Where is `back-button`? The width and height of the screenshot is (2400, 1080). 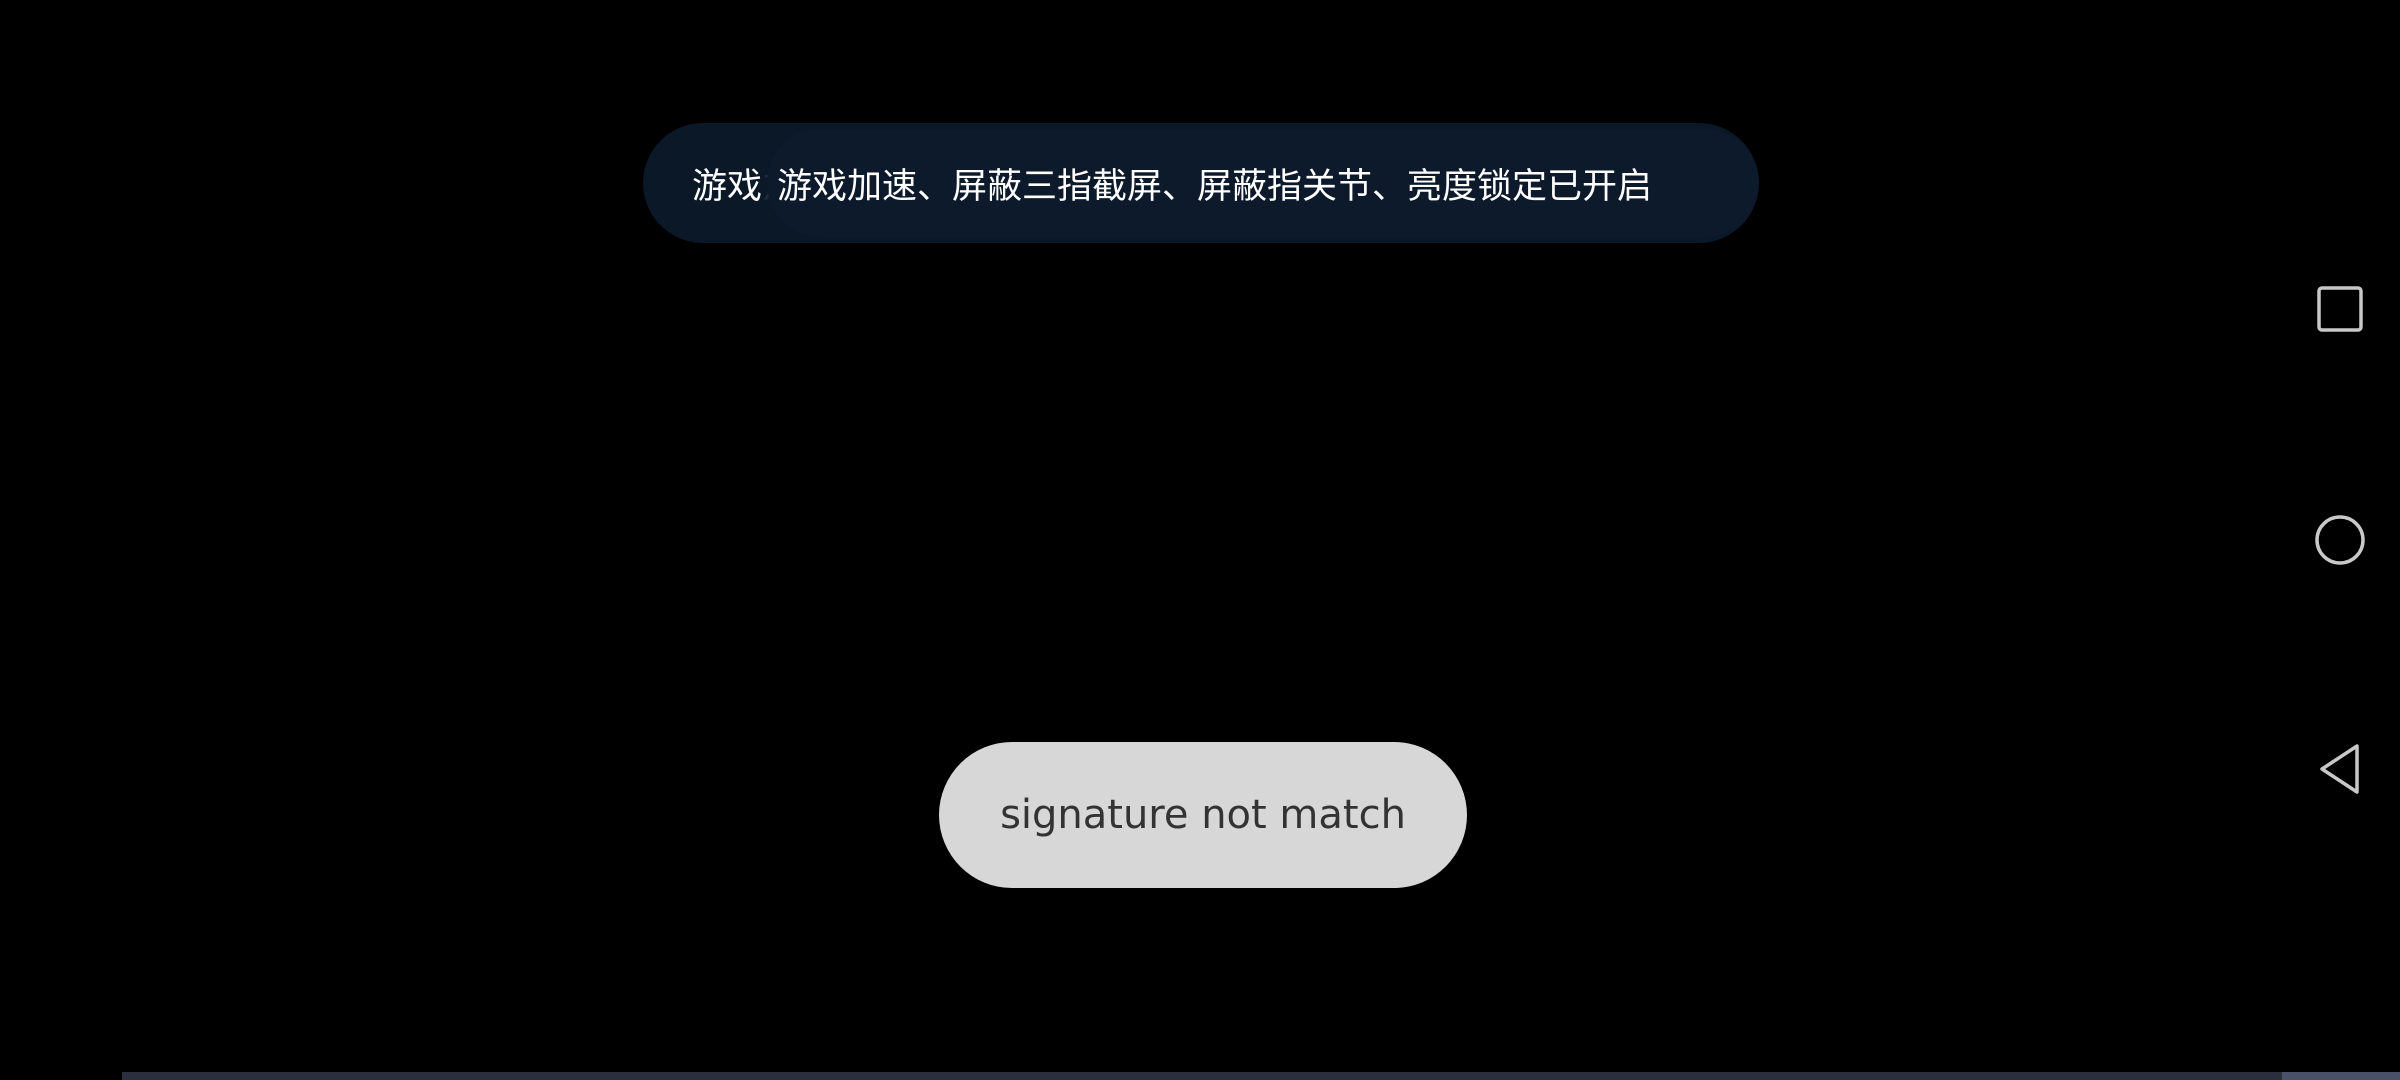
back-button is located at coordinates (2340, 769).